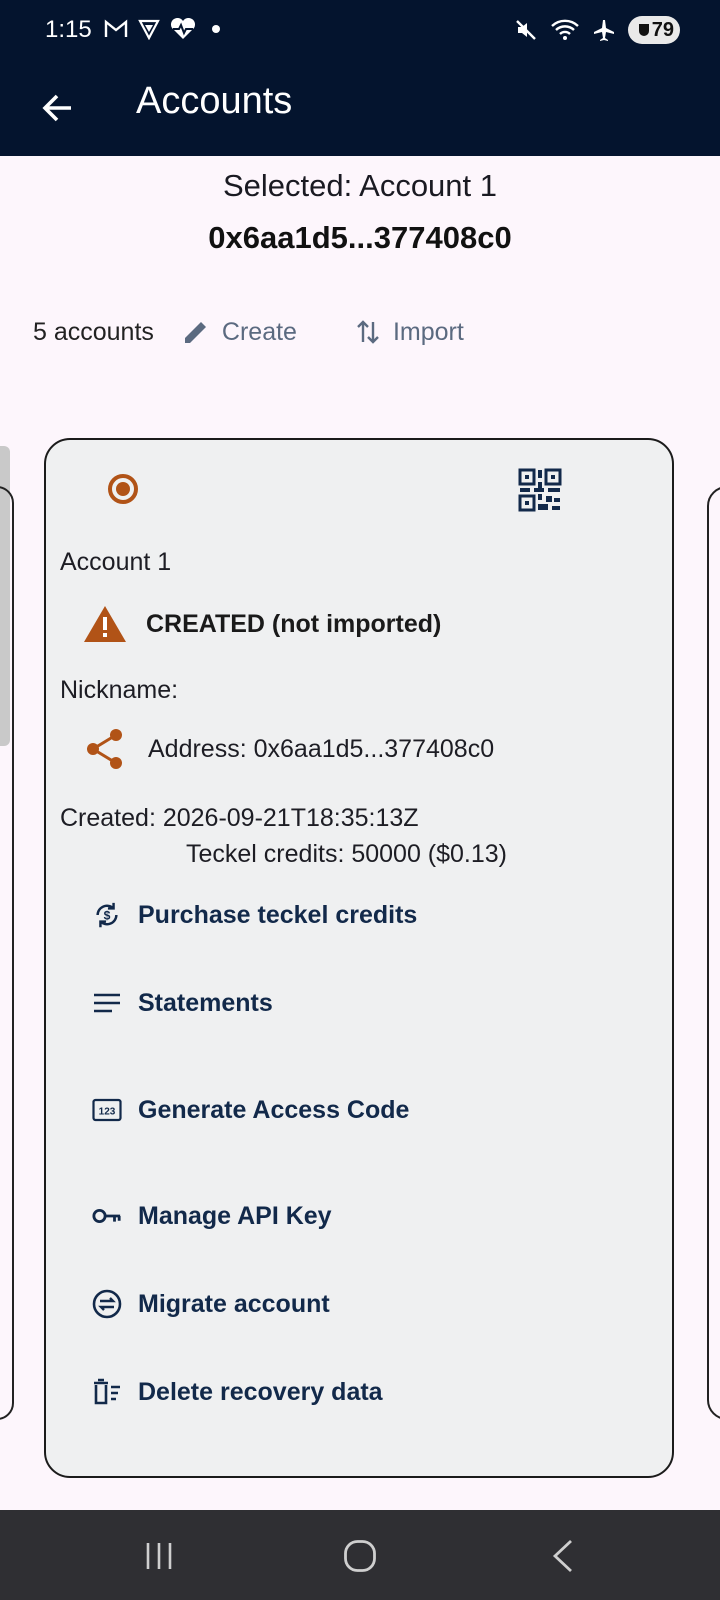 The width and height of the screenshot is (720, 1600). I want to click on import-button: Import, so click(409, 332).